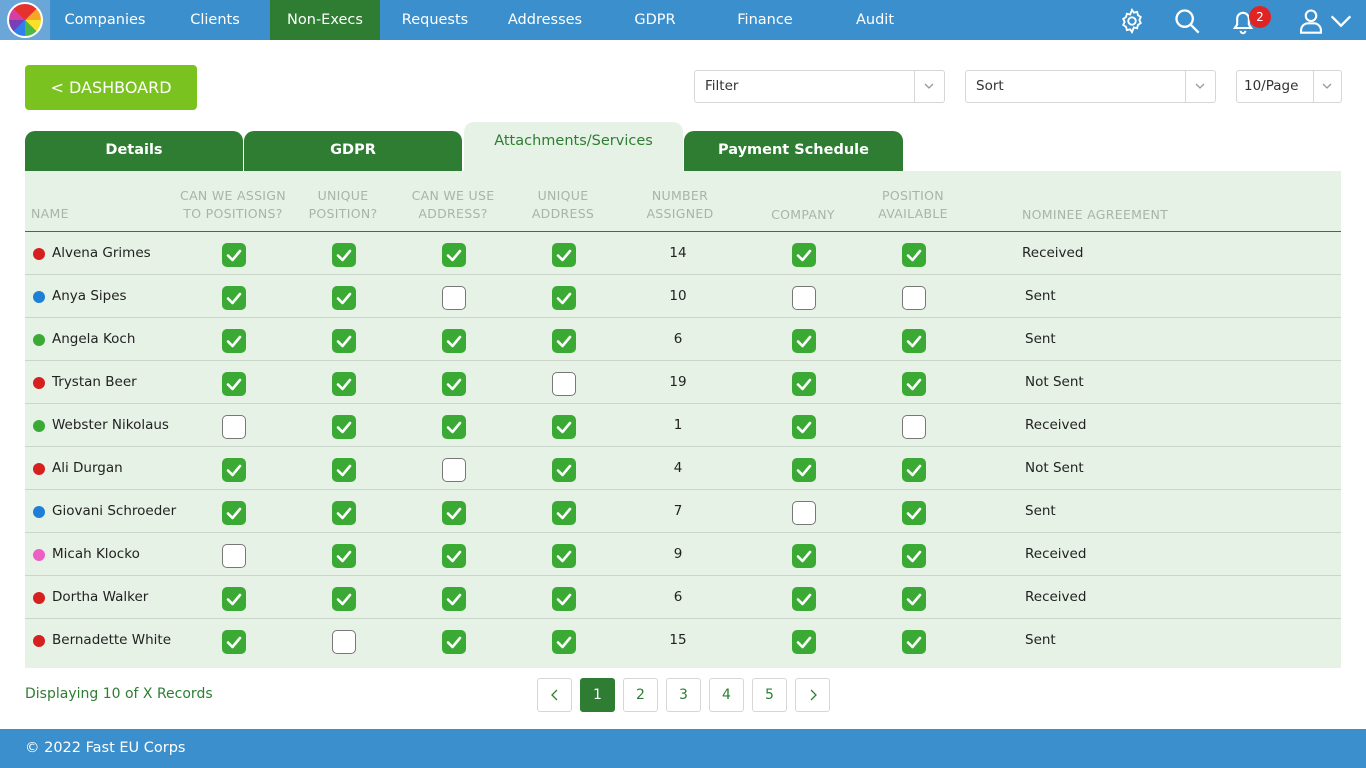 The image size is (1366, 768). Describe the element at coordinates (683, 640) in the screenshot. I see `table-row: Bernadette White 15 Sent` at that location.